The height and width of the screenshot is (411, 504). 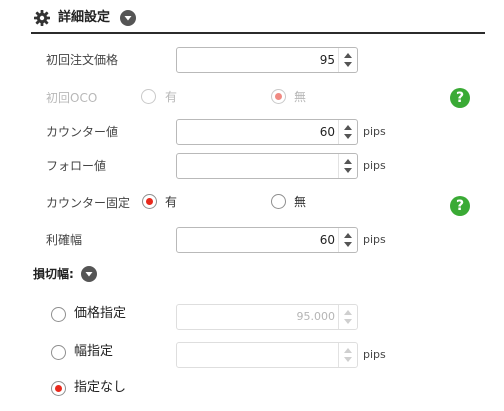 What do you see at coordinates (267, 166) in the screenshot?
I see `follow-value-input` at bounding box center [267, 166].